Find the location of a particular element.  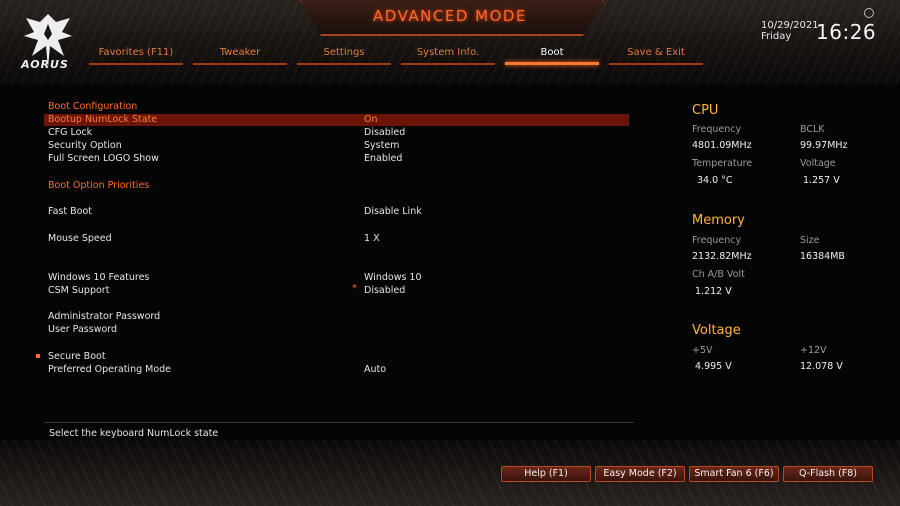

date-text: 10/29/2021 is located at coordinates (790, 25).